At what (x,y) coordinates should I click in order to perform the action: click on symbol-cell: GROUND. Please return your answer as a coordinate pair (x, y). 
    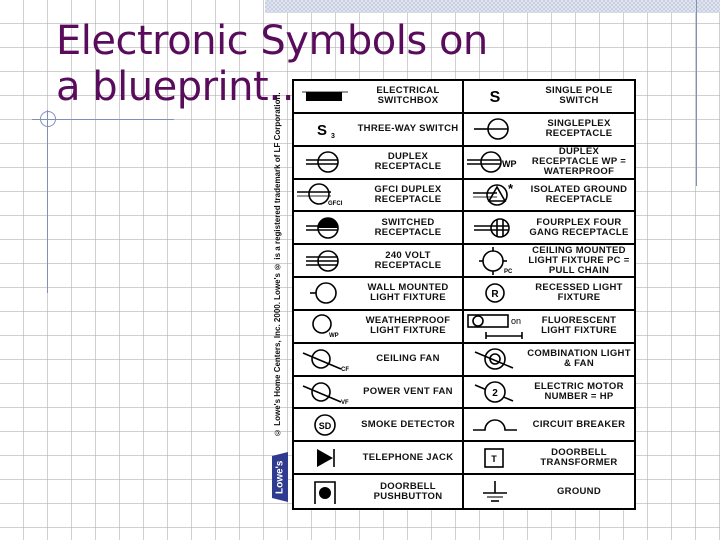
    Looking at the image, I should click on (549, 491).